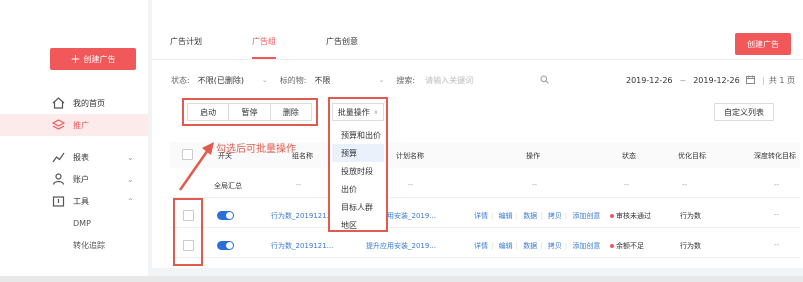  I want to click on user-icon, so click(58, 179).